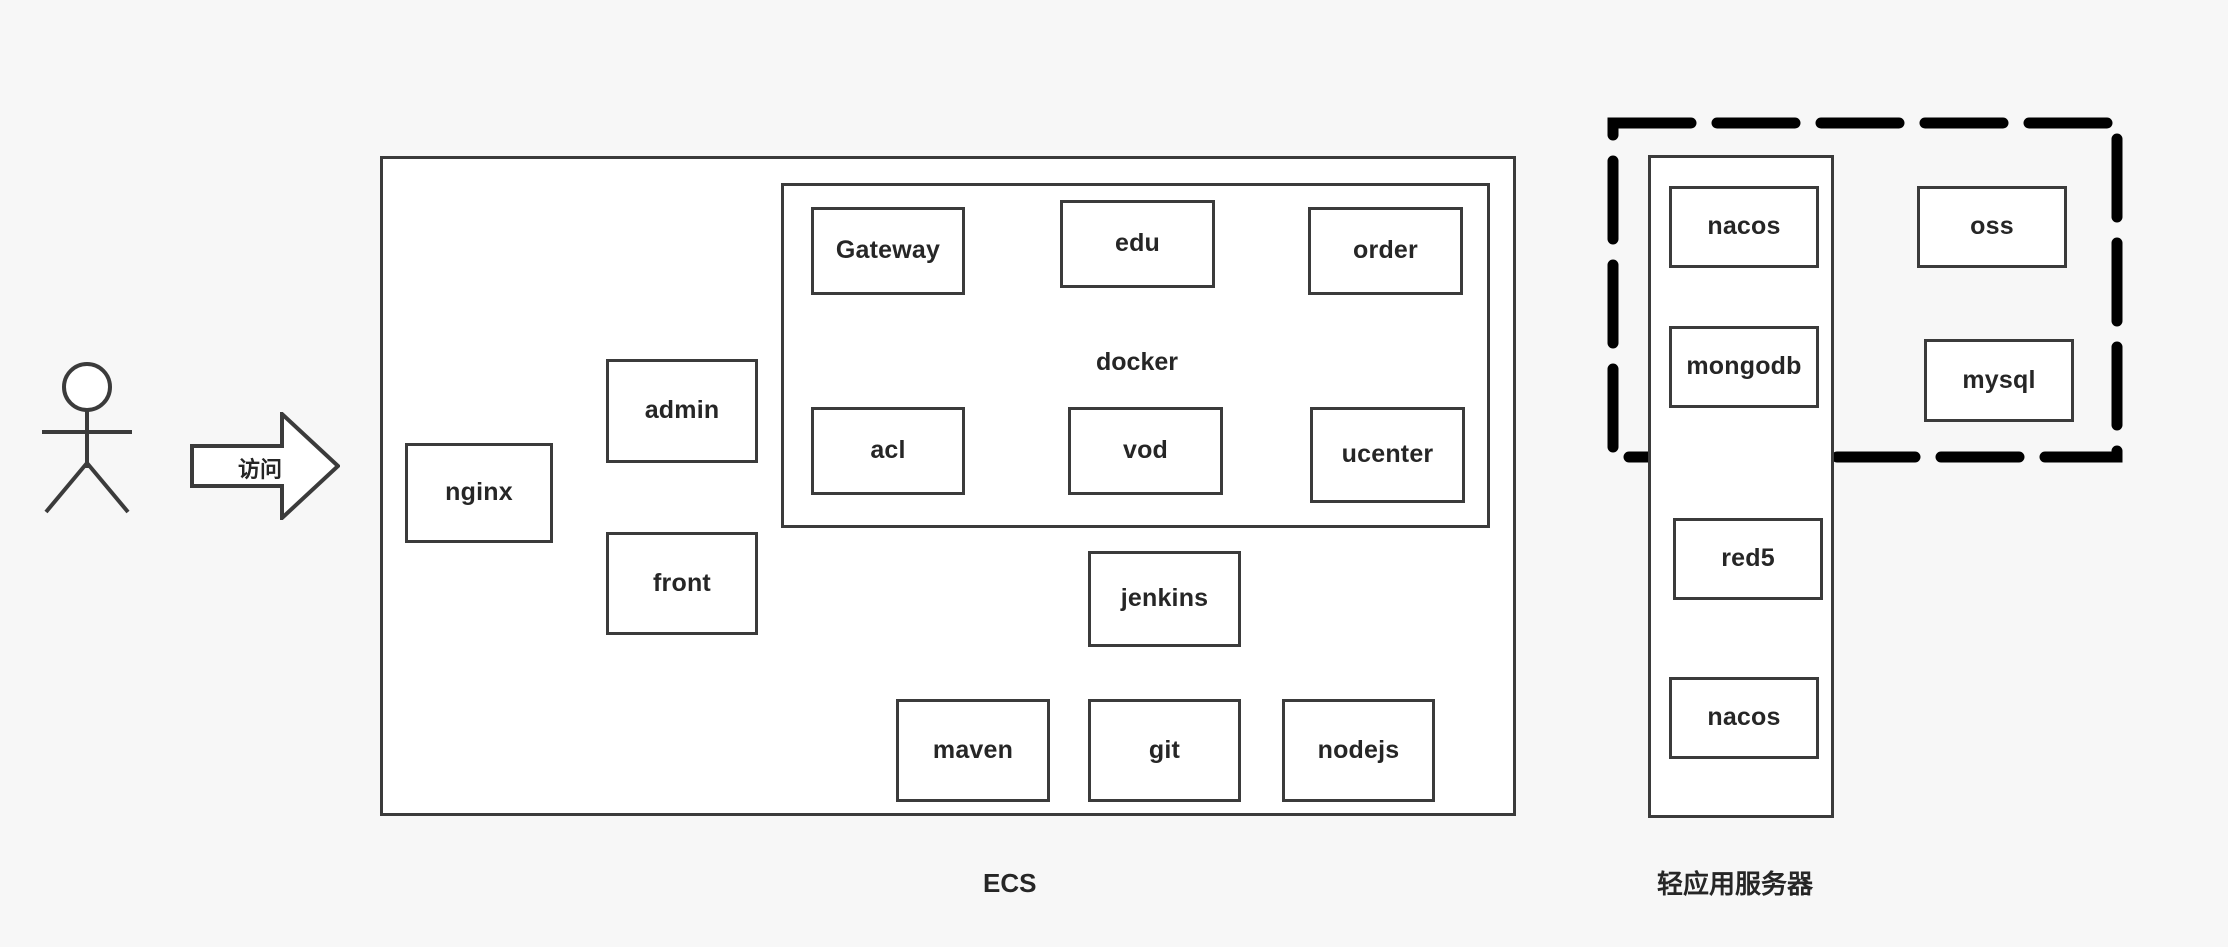  I want to click on node-maven: maven, so click(973, 750).